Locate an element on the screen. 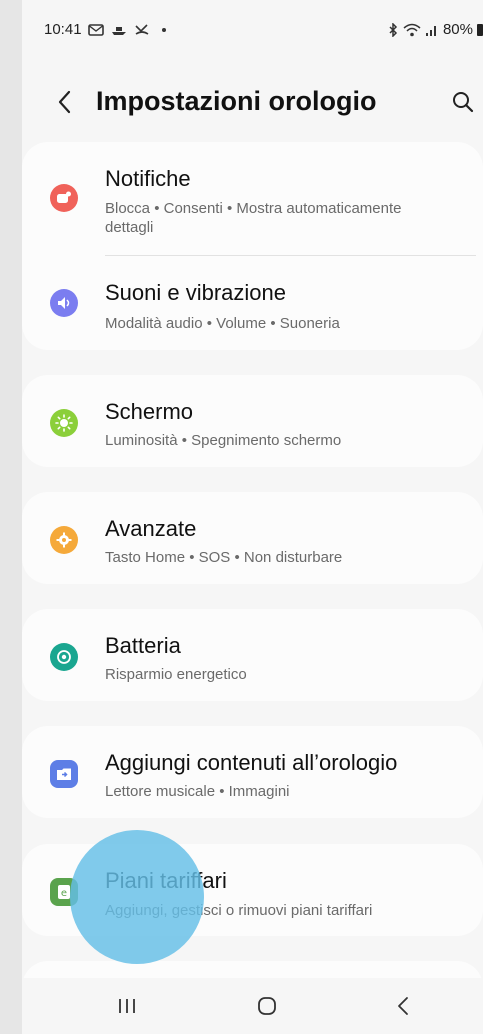 This screenshot has height=1034, width=483. boat-icon is located at coordinates (118, 30).